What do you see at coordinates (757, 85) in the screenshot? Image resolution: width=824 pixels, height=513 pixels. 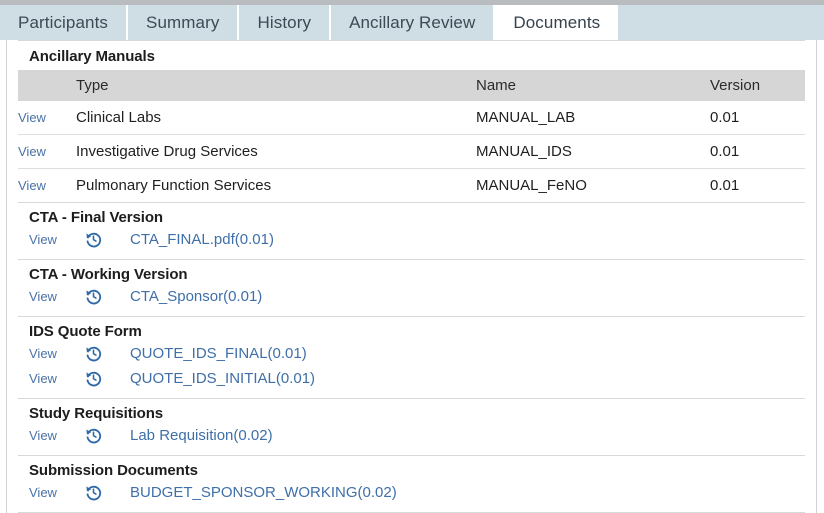 I see `column-header-version: Version` at bounding box center [757, 85].